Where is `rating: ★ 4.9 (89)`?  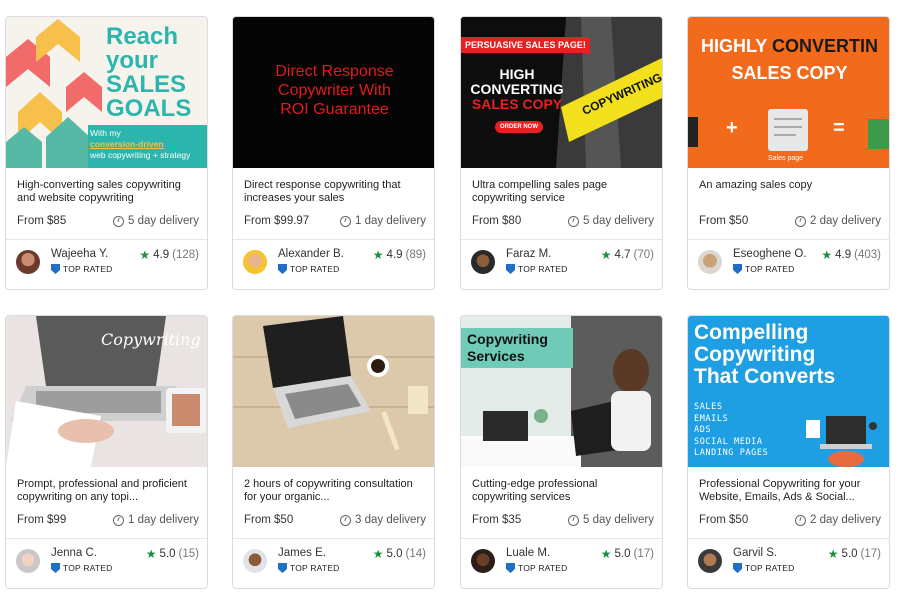 rating: ★ 4.9 (89) is located at coordinates (399, 255).